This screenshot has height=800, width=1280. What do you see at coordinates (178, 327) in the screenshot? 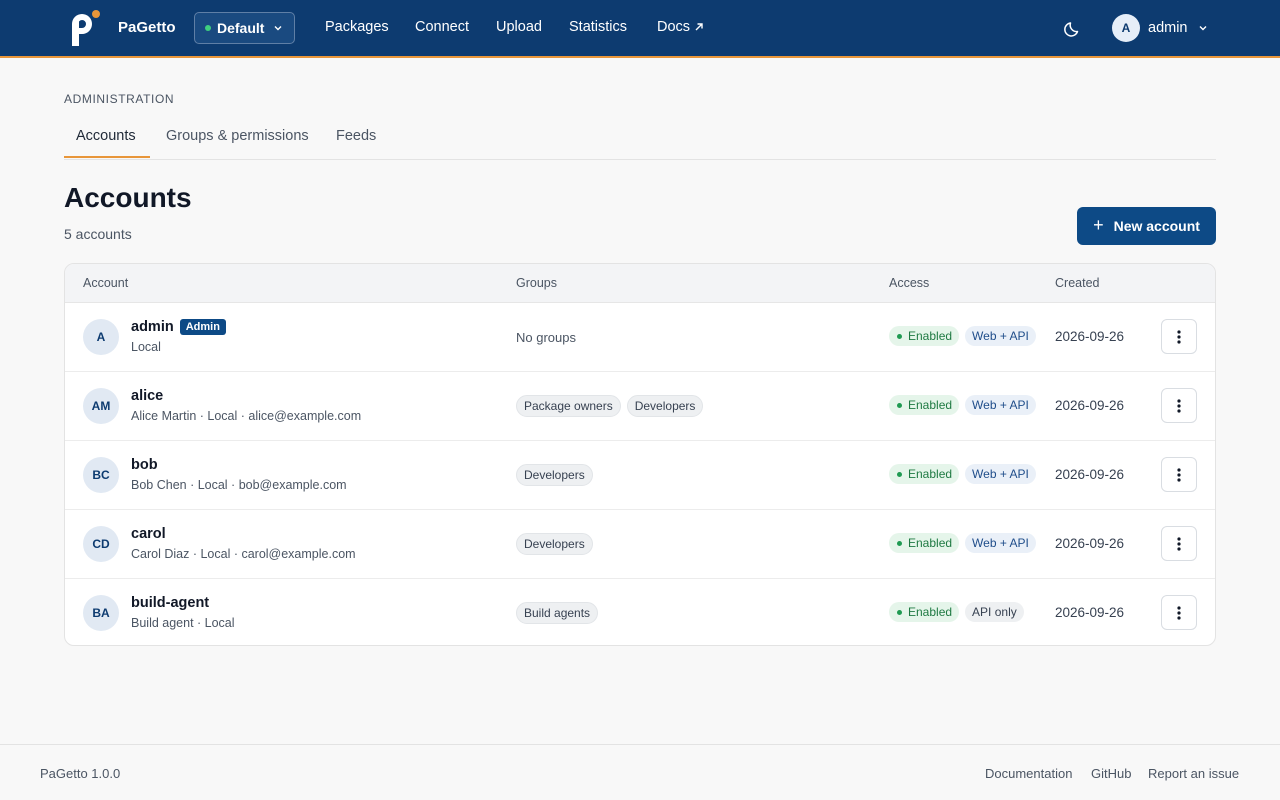
I see `account-name: admin Admin` at bounding box center [178, 327].